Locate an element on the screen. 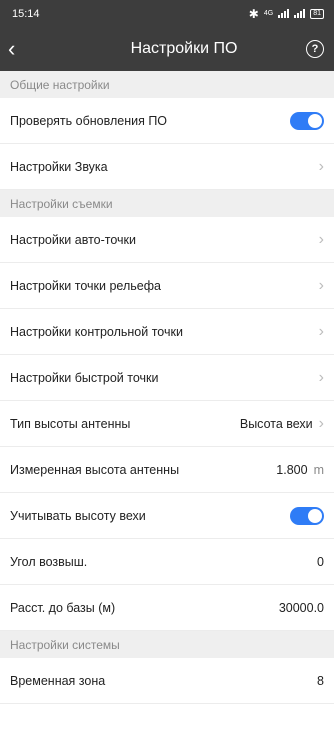  control-point-row: Настройки контрольной точки › is located at coordinates (167, 332).